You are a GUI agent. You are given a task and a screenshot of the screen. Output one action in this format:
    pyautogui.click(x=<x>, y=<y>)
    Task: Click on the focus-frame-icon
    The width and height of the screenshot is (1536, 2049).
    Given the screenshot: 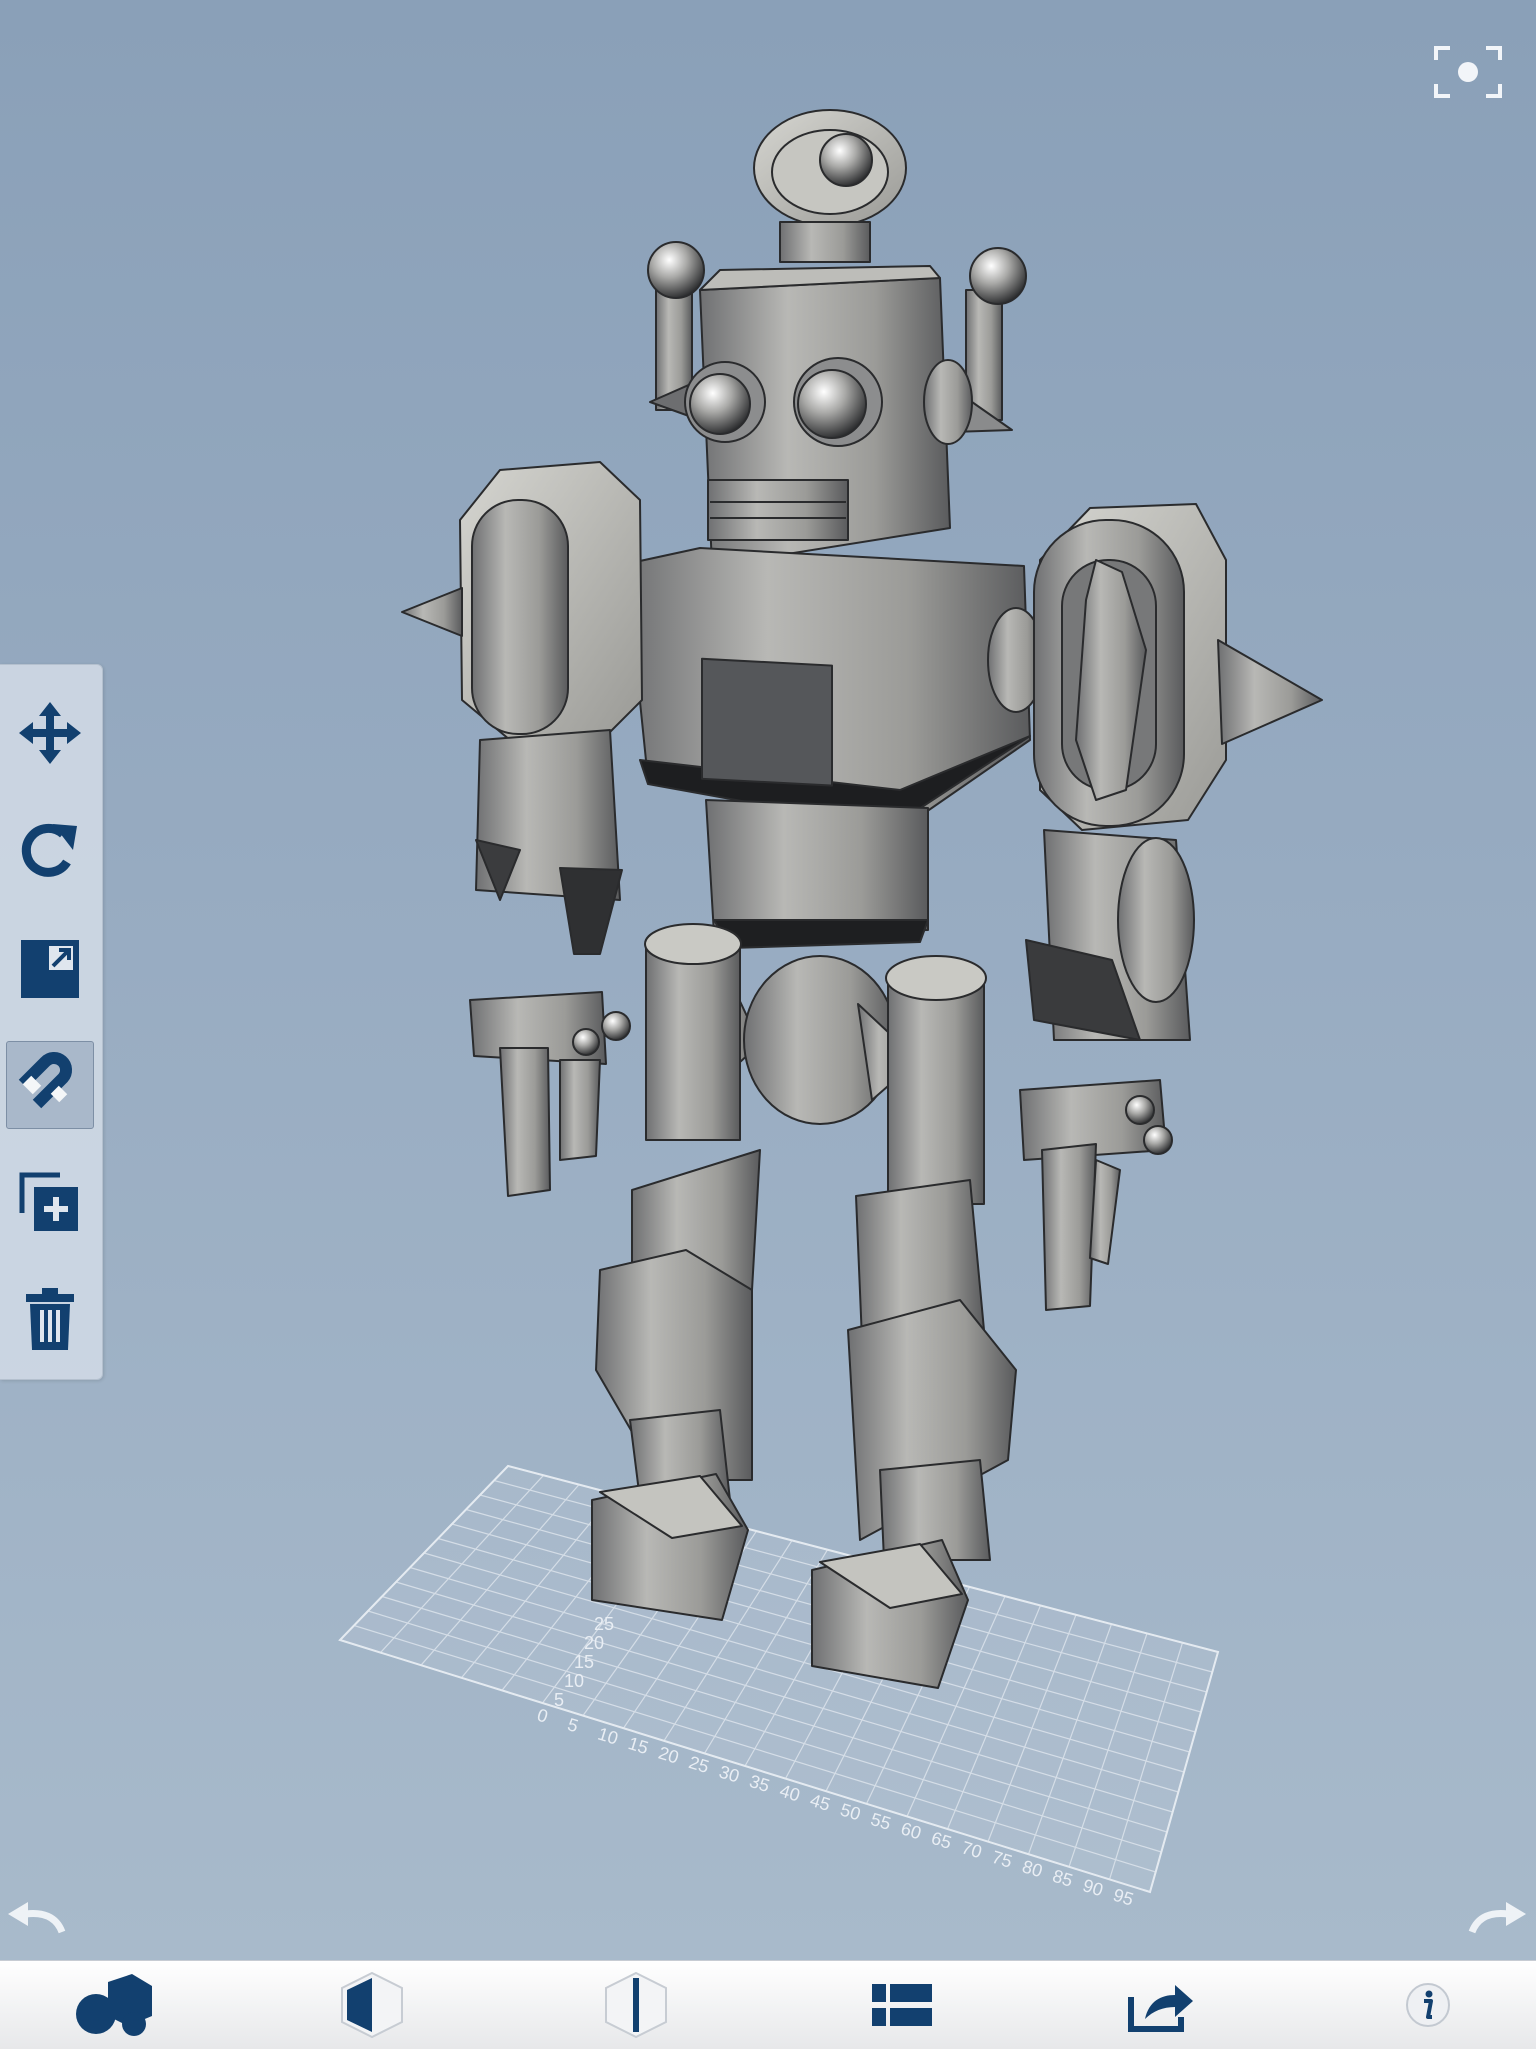 What is the action you would take?
    pyautogui.click(x=1468, y=72)
    